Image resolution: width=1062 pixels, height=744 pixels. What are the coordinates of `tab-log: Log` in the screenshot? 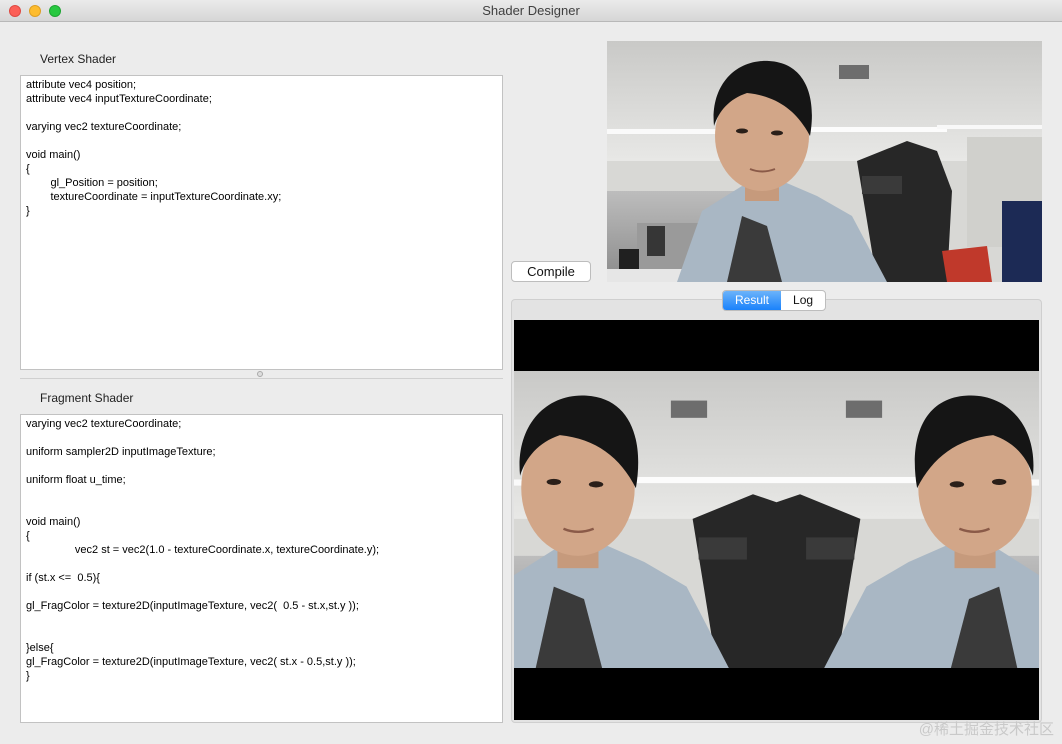 It's located at (803, 300).